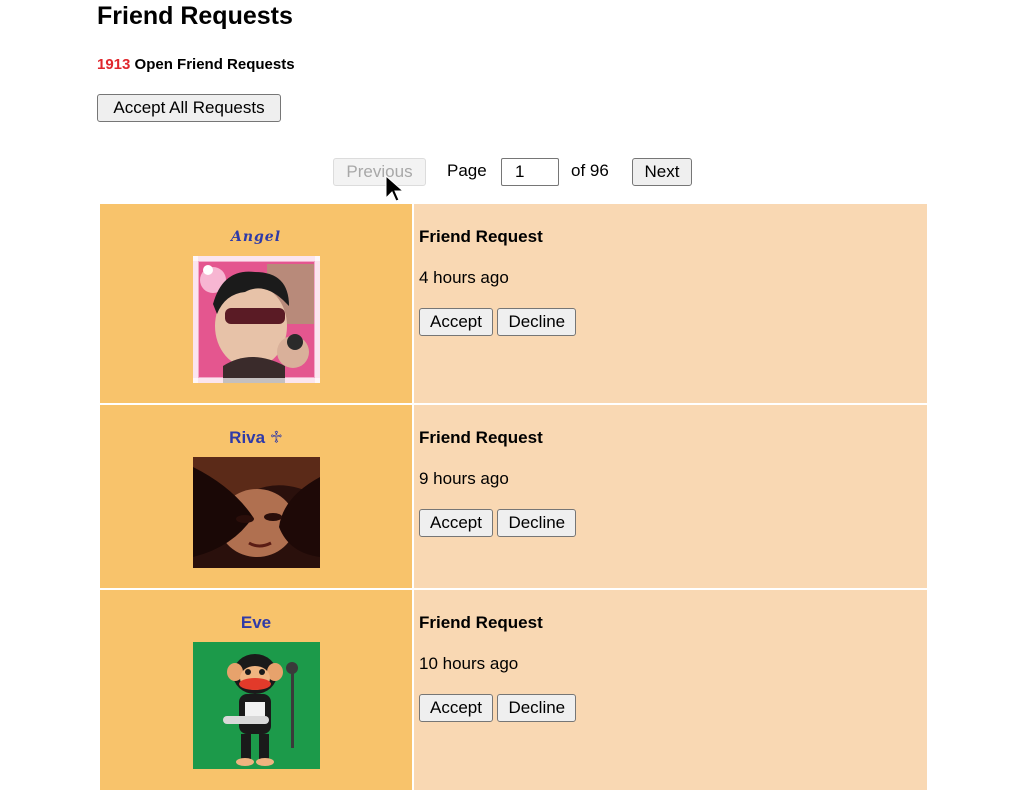  I want to click on open-requests-label: Open Friend Requests, so click(212, 64).